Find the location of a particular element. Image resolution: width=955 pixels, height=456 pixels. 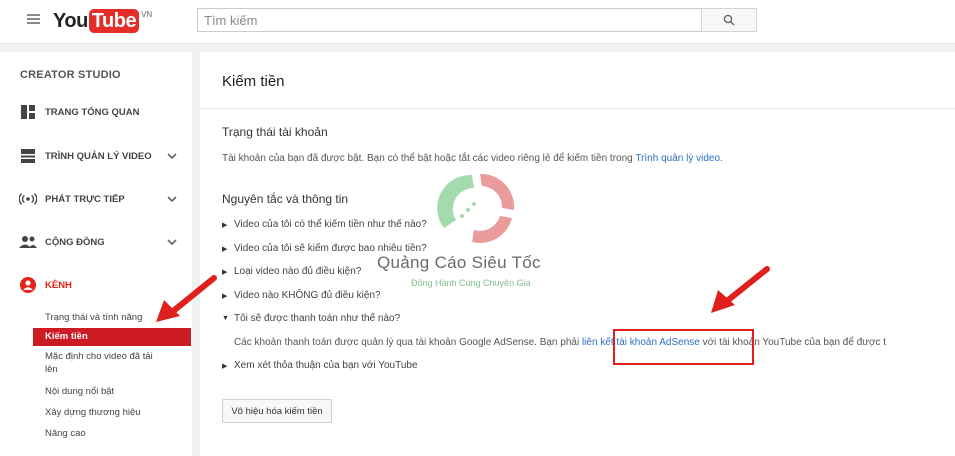

sidebar-item-dashboard: TRANG TỔNG QUAN is located at coordinates (96, 112).